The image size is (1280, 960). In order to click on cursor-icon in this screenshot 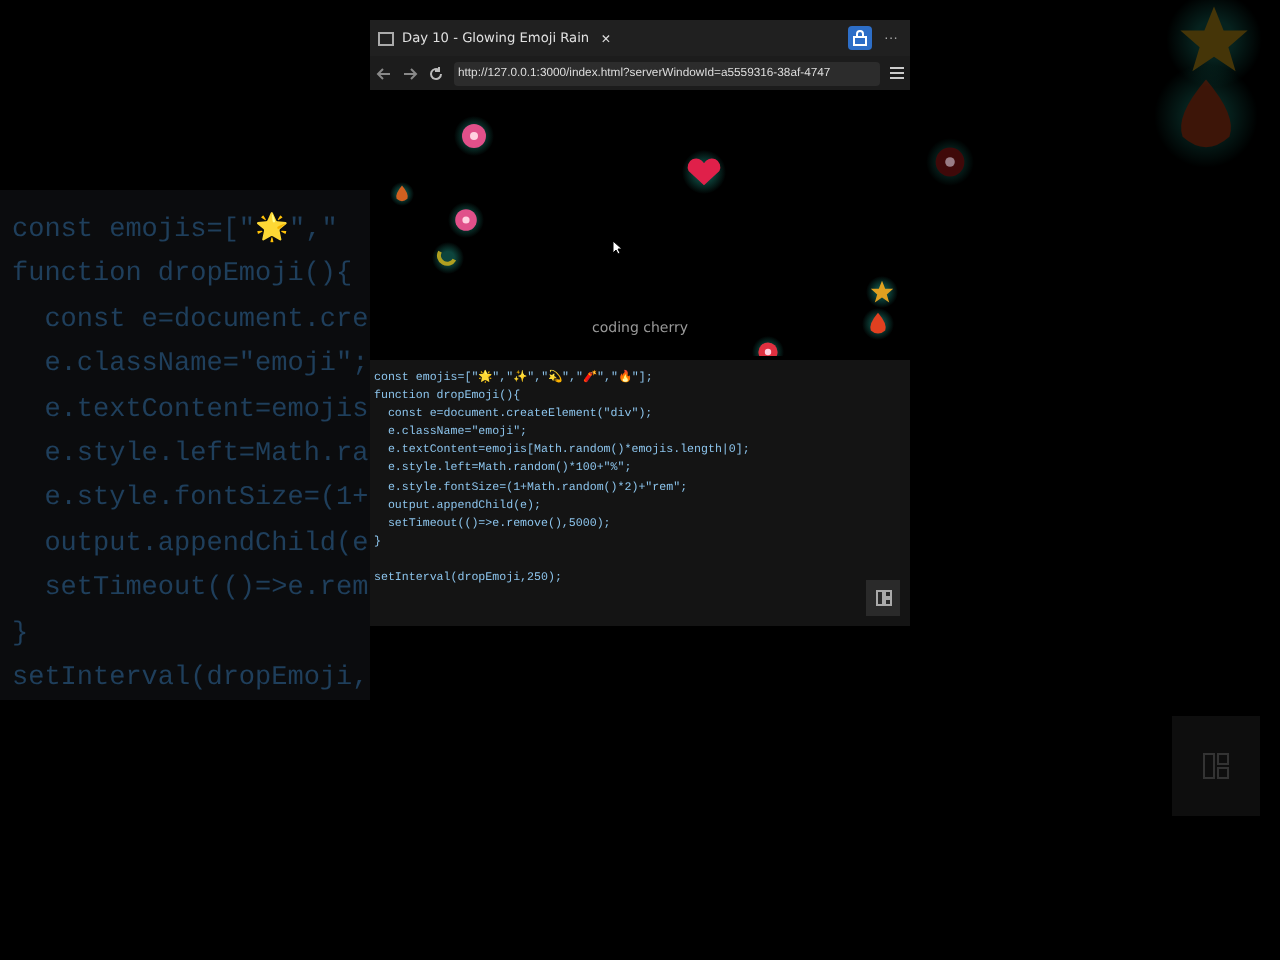, I will do `click(617, 248)`.